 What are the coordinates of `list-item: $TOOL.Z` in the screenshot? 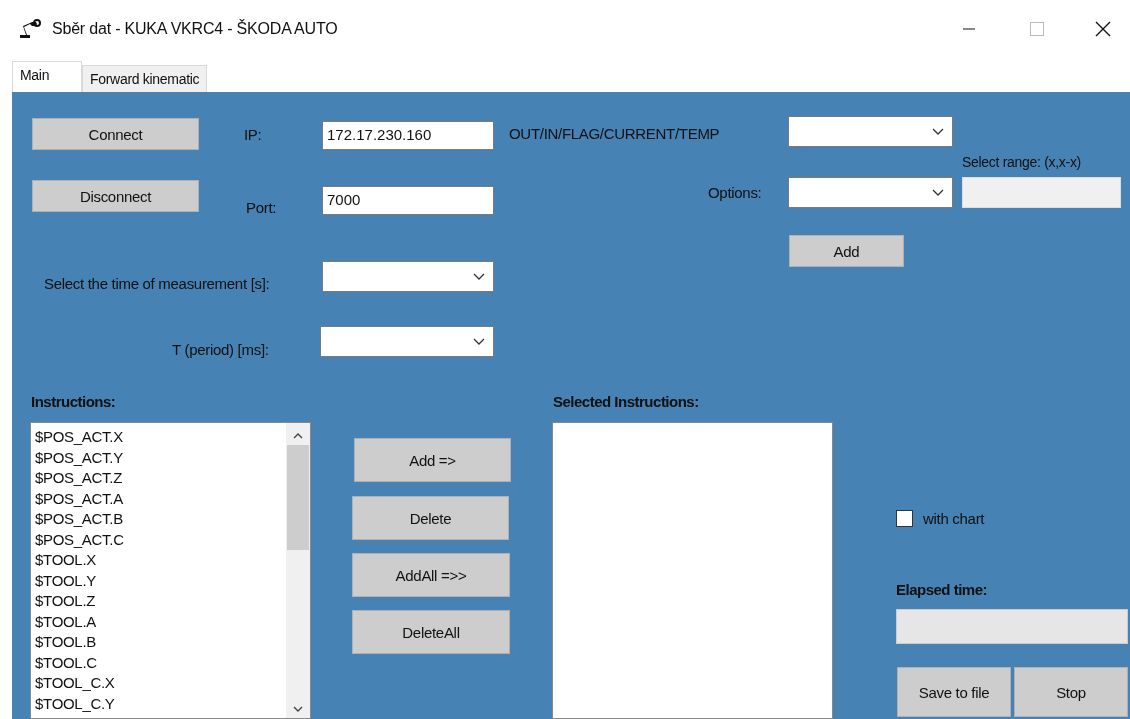 It's located at (160, 601).